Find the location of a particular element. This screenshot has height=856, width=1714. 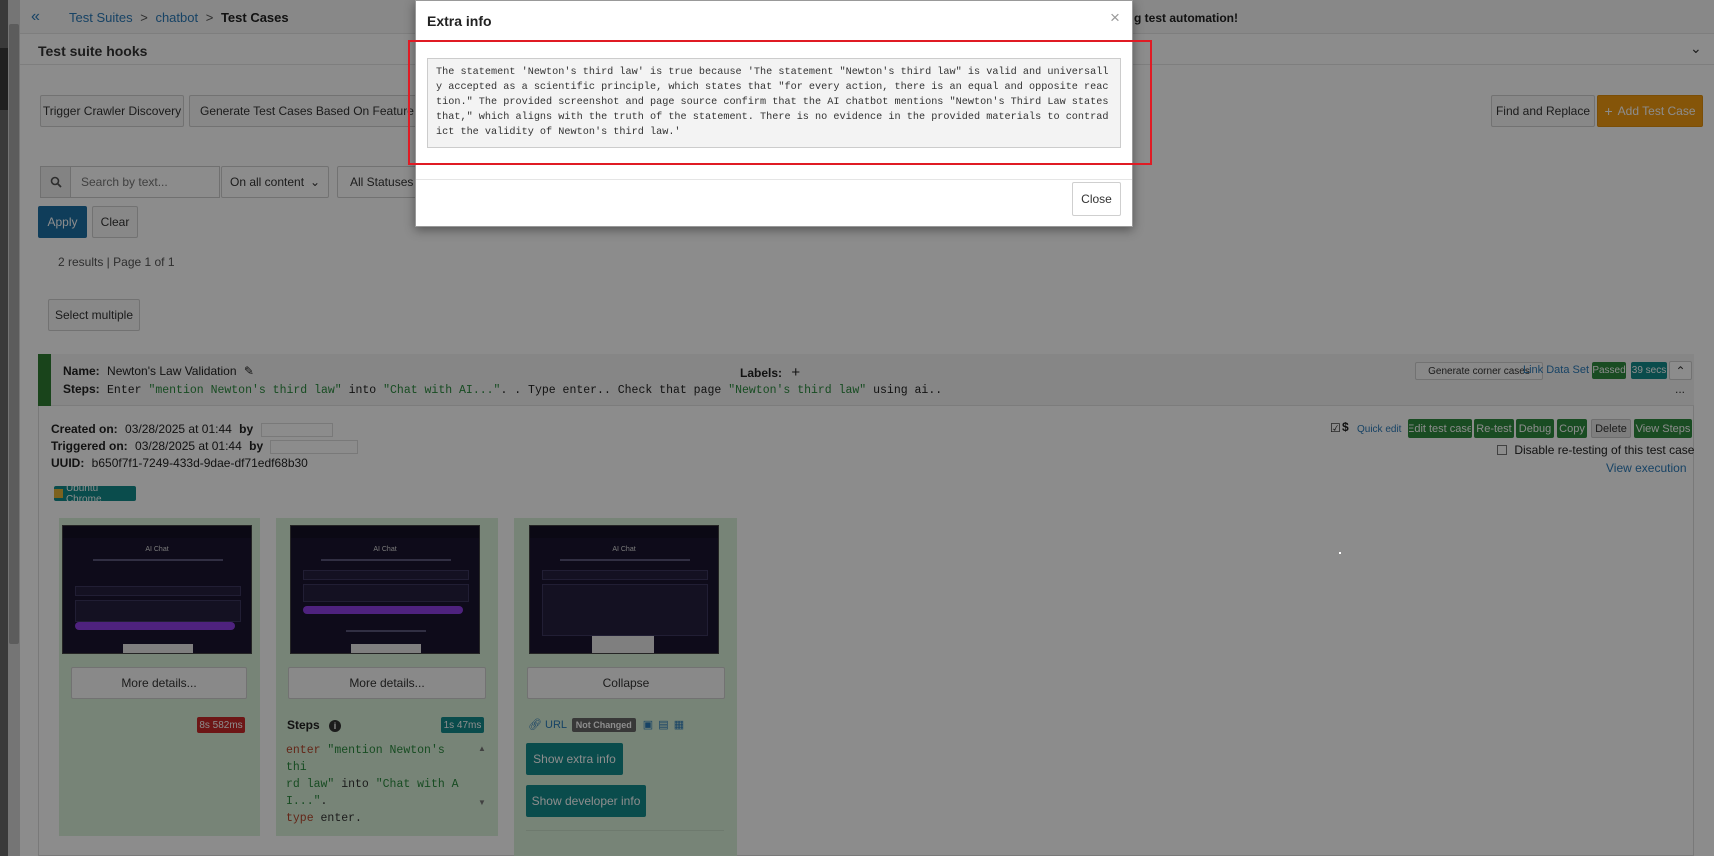

modal-header: Extra info × is located at coordinates (774, 21).